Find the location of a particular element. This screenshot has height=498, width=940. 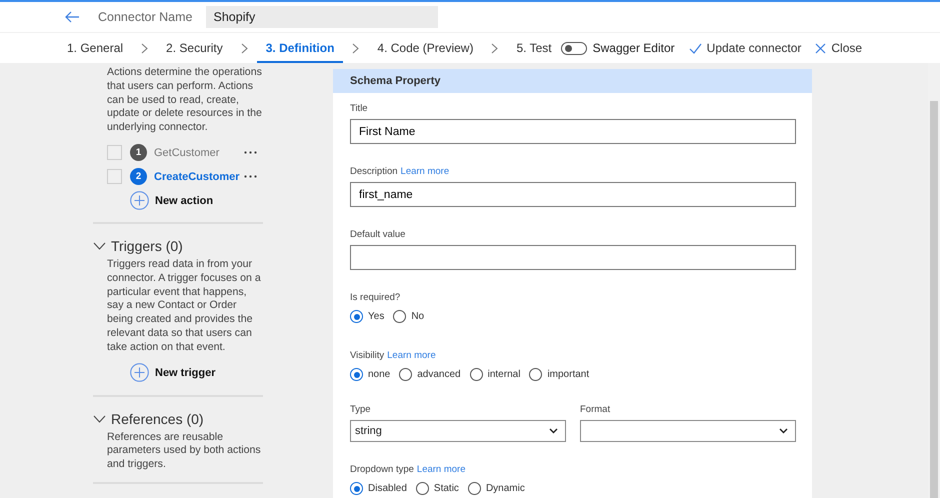

step-tab: 2. Security is located at coordinates (194, 48).